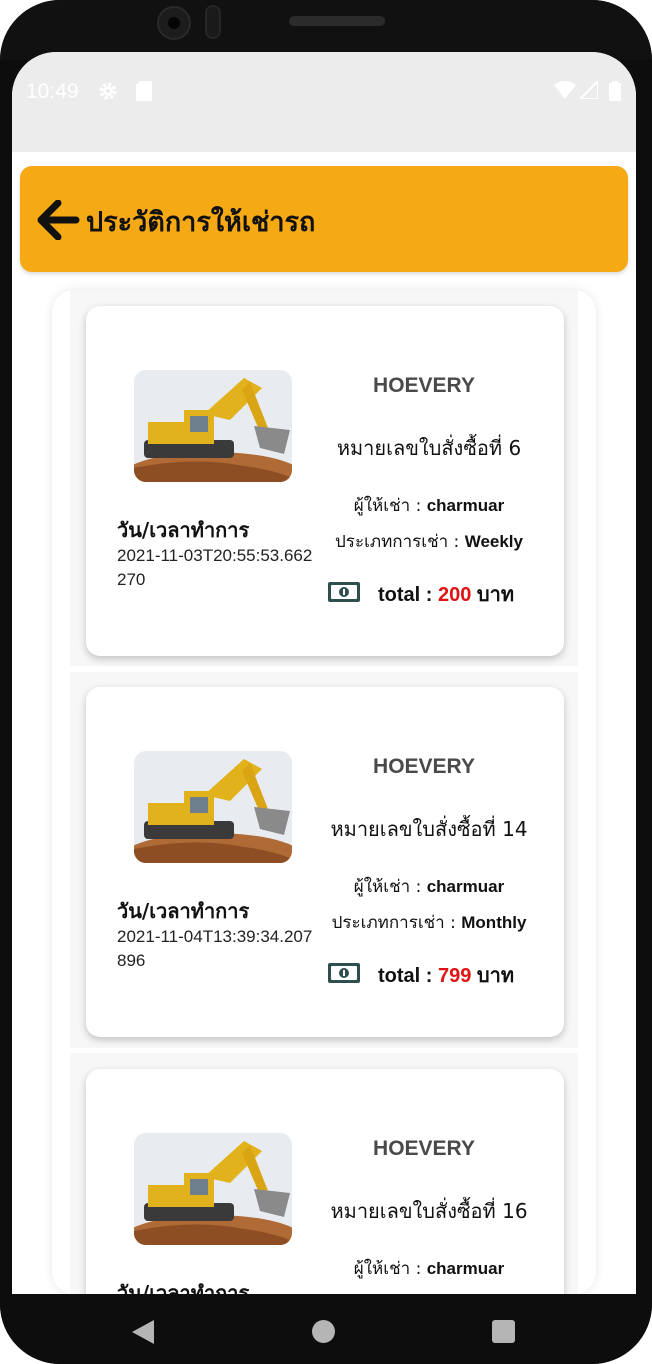  What do you see at coordinates (455, 595) in the screenshot?
I see `total-amount: 200` at bounding box center [455, 595].